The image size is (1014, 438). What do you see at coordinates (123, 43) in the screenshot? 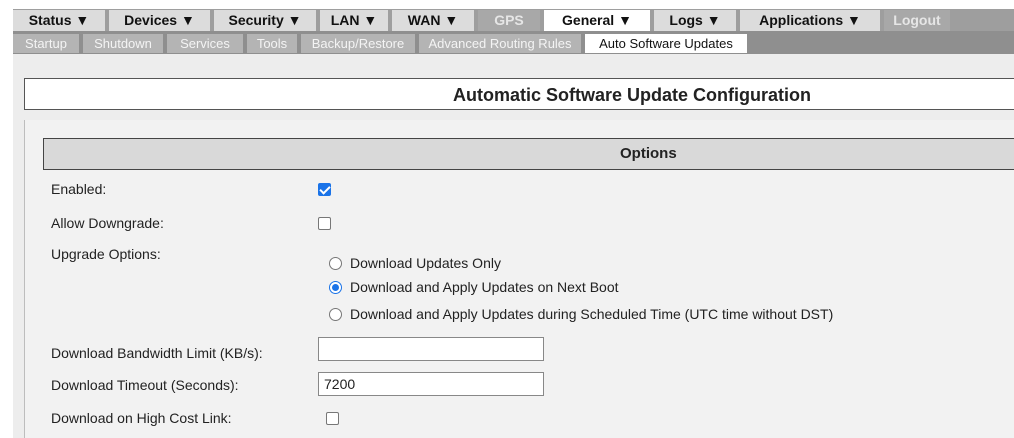
I see `tab-shutdown: Shutdown` at bounding box center [123, 43].